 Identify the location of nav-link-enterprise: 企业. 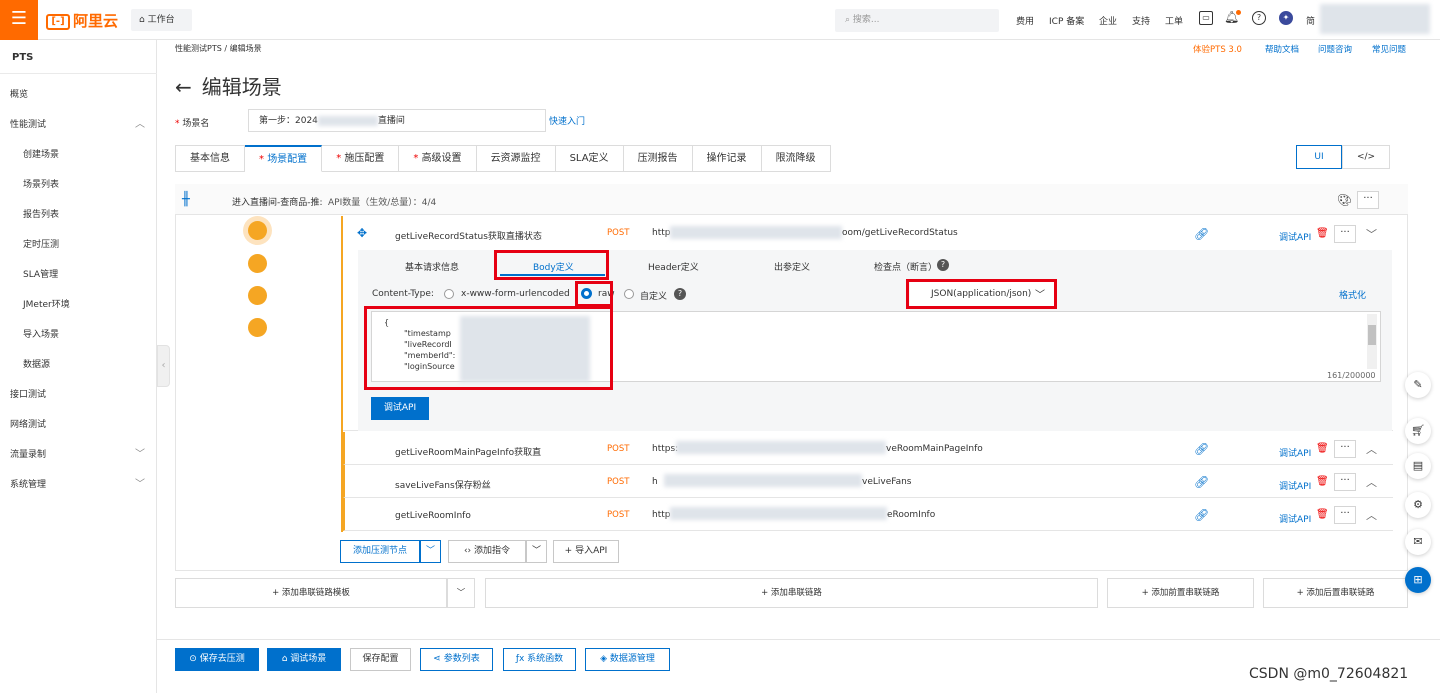
(1108, 20).